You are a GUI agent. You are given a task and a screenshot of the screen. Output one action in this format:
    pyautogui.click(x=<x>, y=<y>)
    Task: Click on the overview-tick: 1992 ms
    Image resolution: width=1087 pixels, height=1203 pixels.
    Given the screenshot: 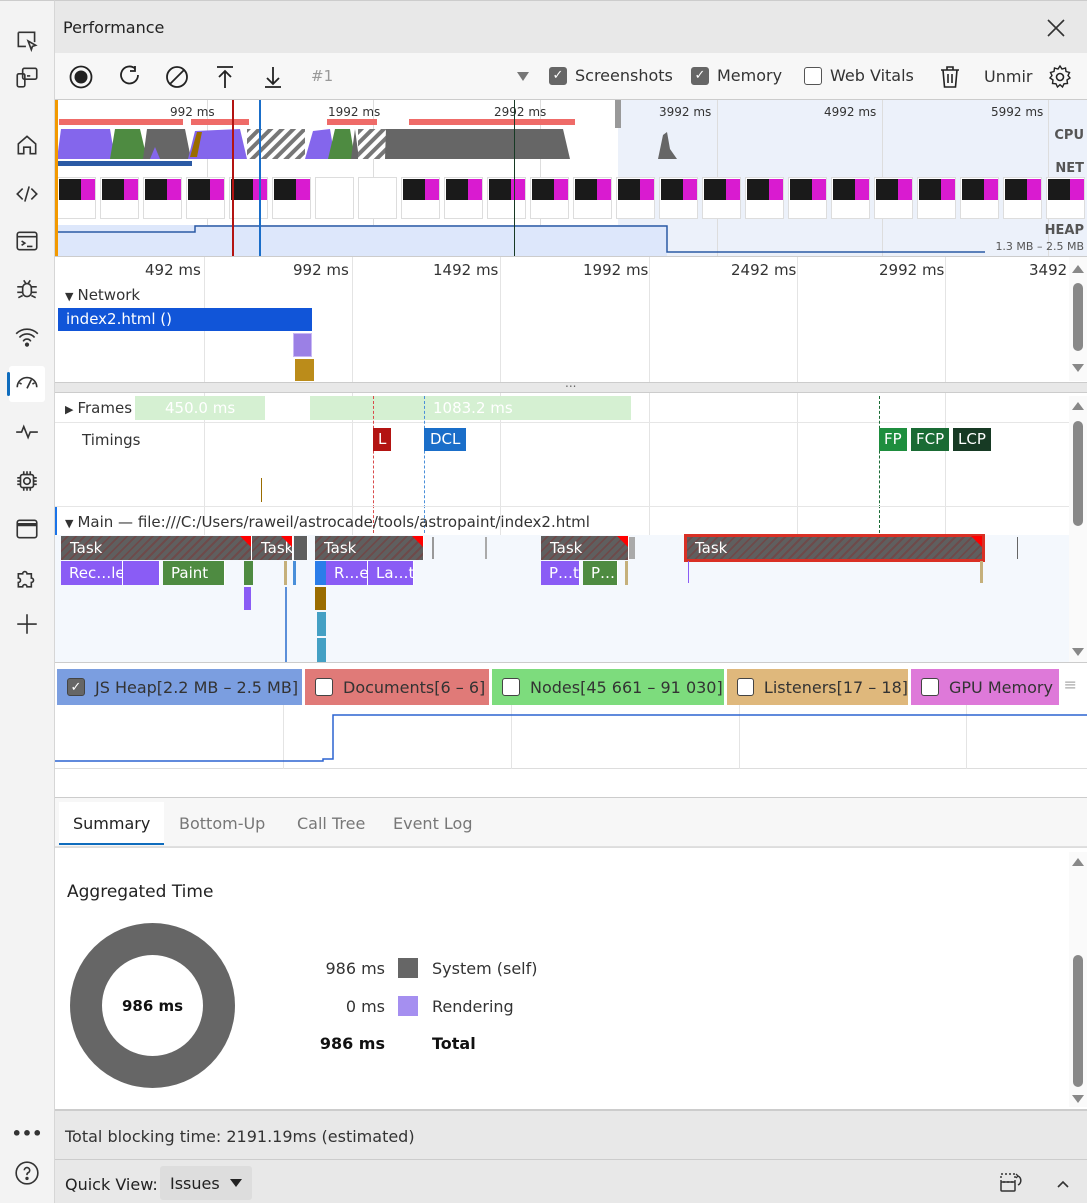 What is the action you would take?
    pyautogui.click(x=354, y=112)
    